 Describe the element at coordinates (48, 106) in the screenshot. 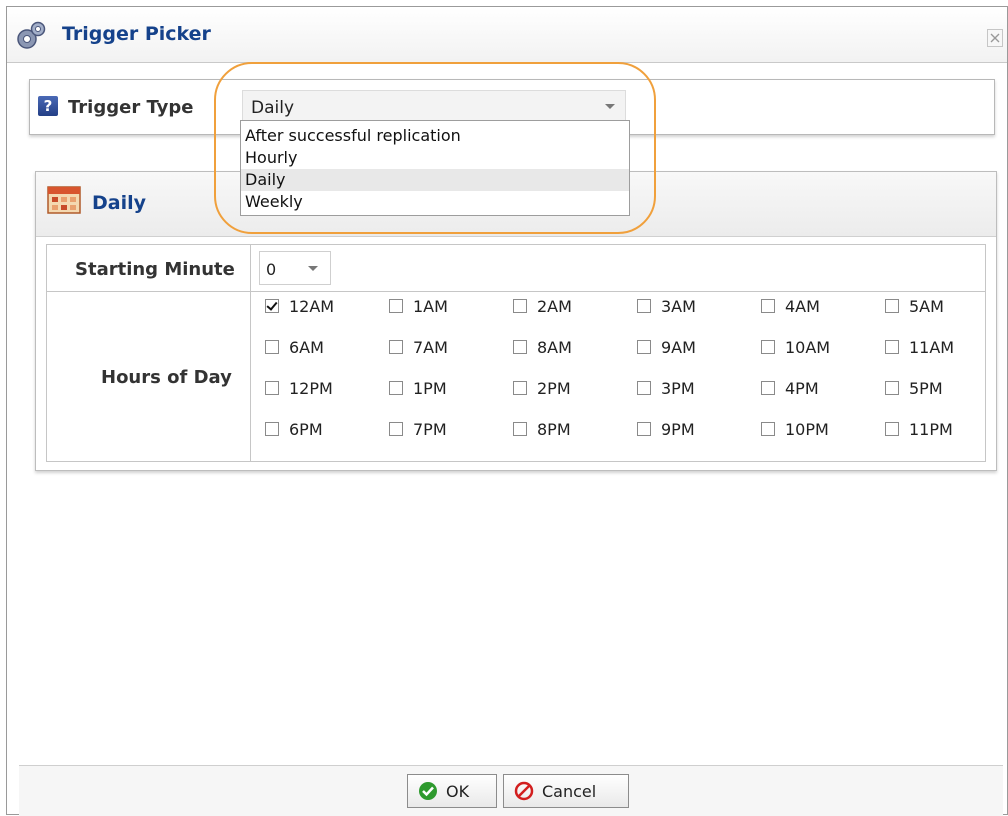

I see `help-icon: ?` at that location.